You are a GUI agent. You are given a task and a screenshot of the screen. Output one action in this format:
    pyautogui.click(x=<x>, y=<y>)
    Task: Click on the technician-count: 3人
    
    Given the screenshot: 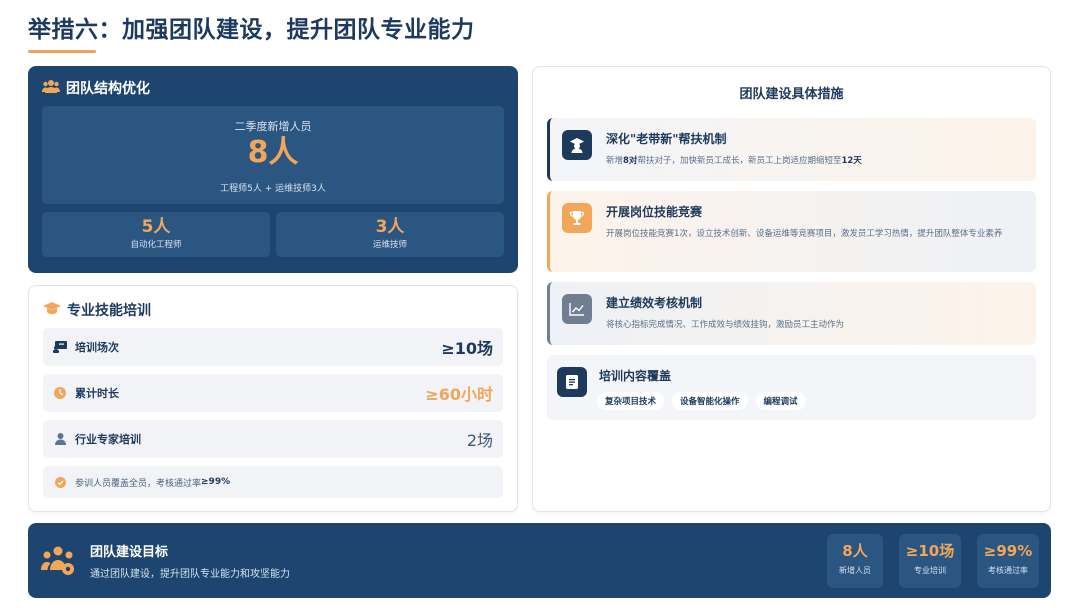 What is the action you would take?
    pyautogui.click(x=390, y=227)
    